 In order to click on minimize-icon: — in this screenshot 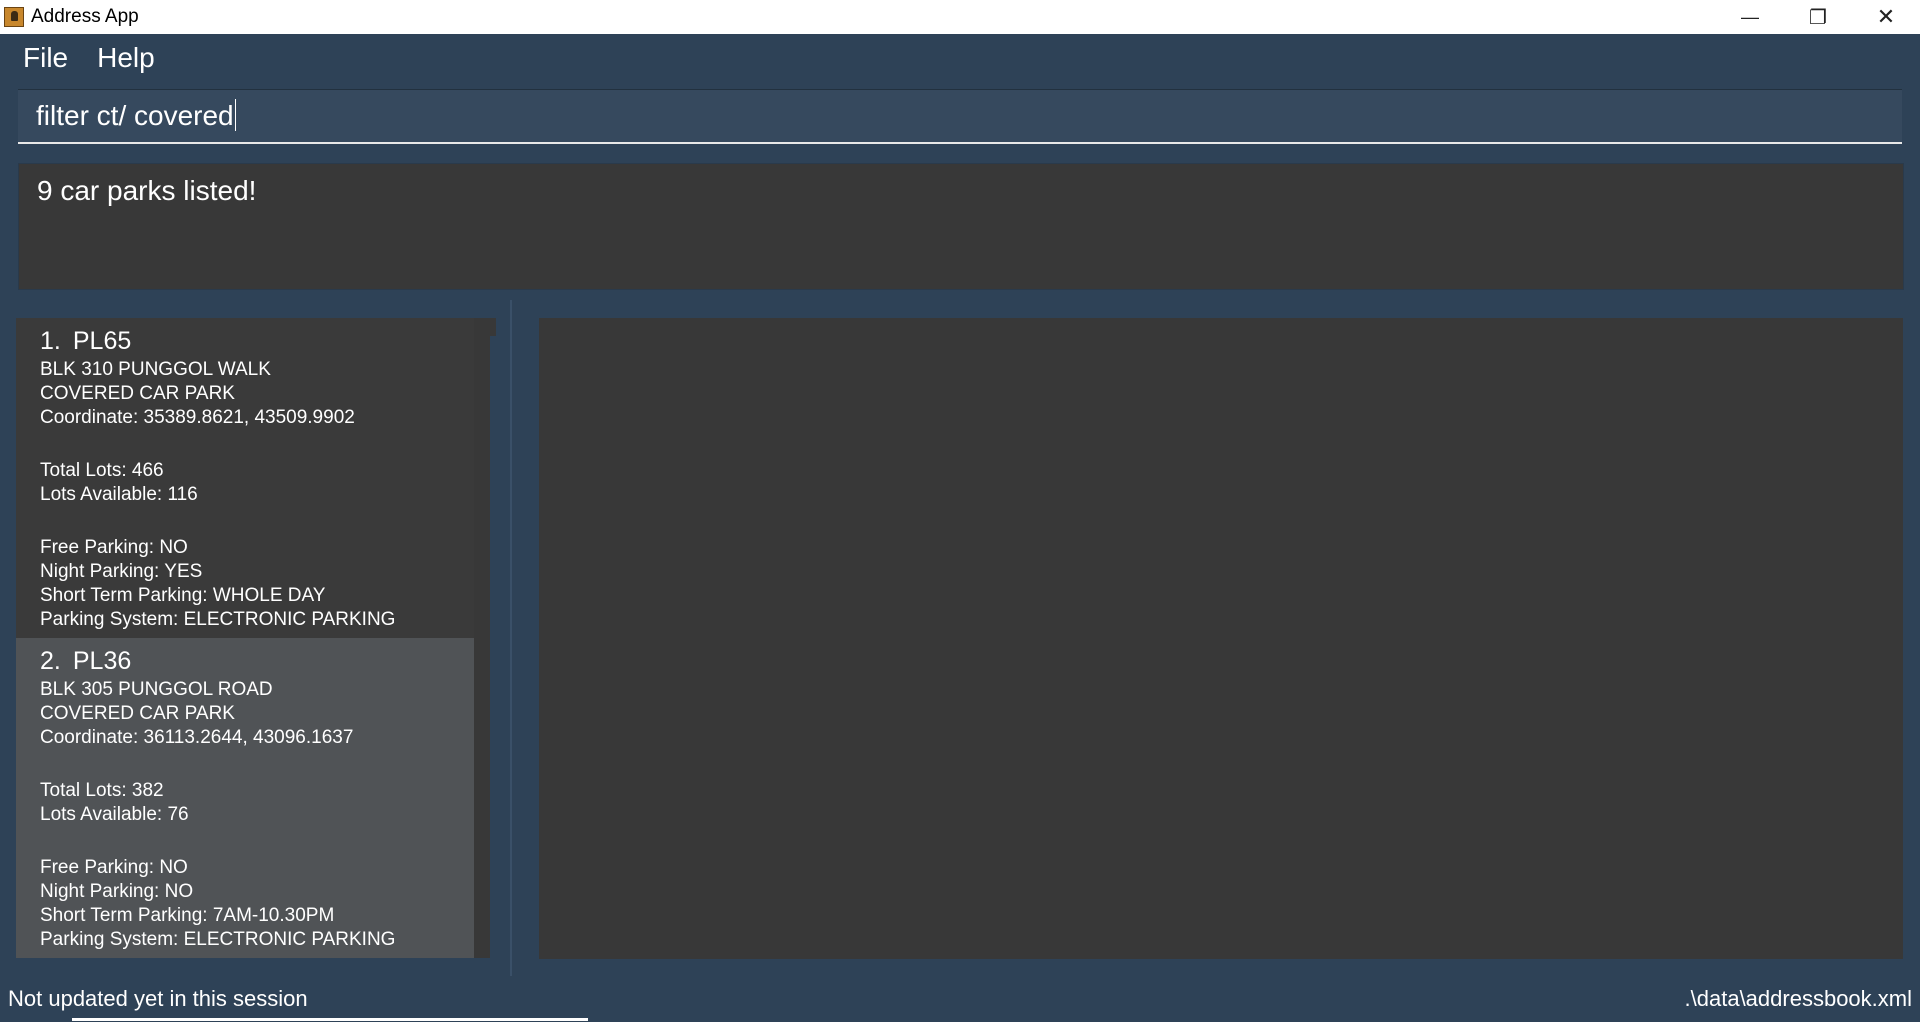, I will do `click(1750, 16)`.